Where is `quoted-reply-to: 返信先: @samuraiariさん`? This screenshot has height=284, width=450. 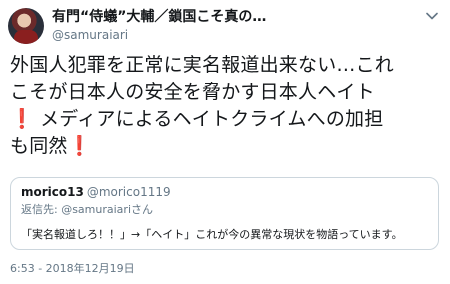 quoted-reply-to: 返信先: @samuraiariさん is located at coordinates (87, 209).